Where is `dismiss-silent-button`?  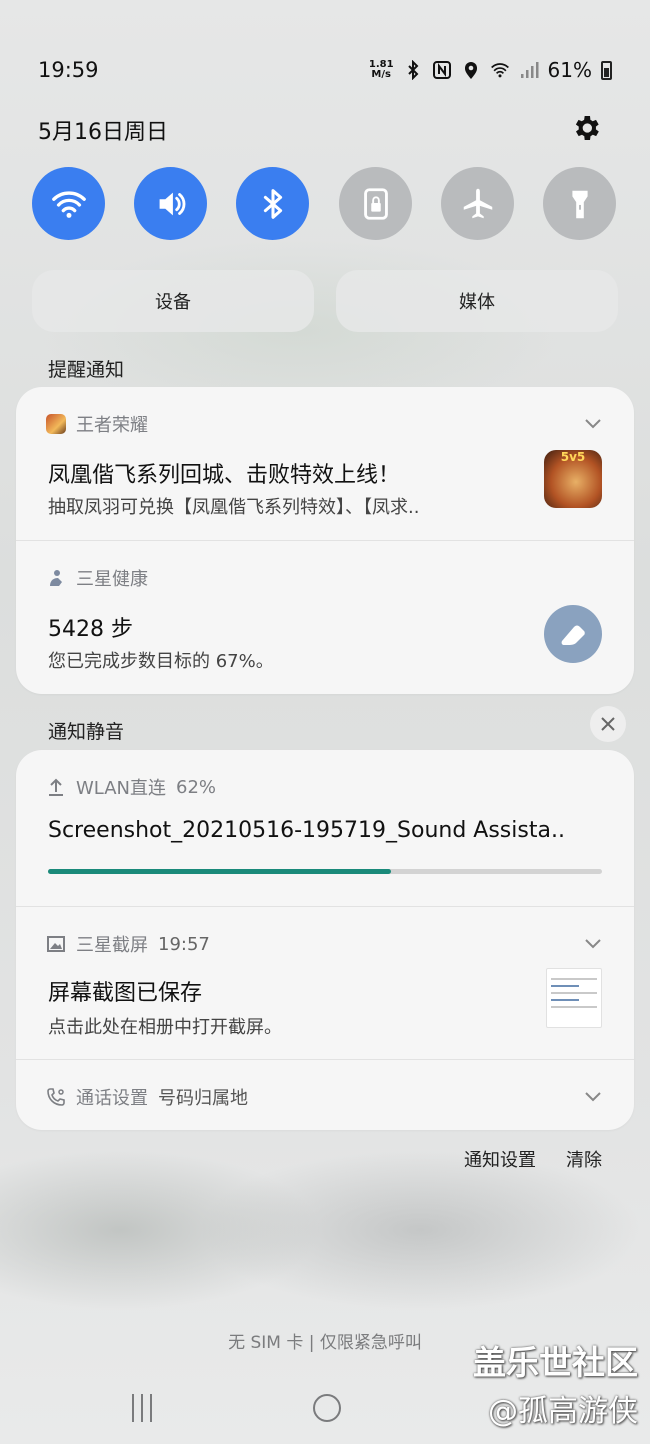
dismiss-silent-button is located at coordinates (608, 724).